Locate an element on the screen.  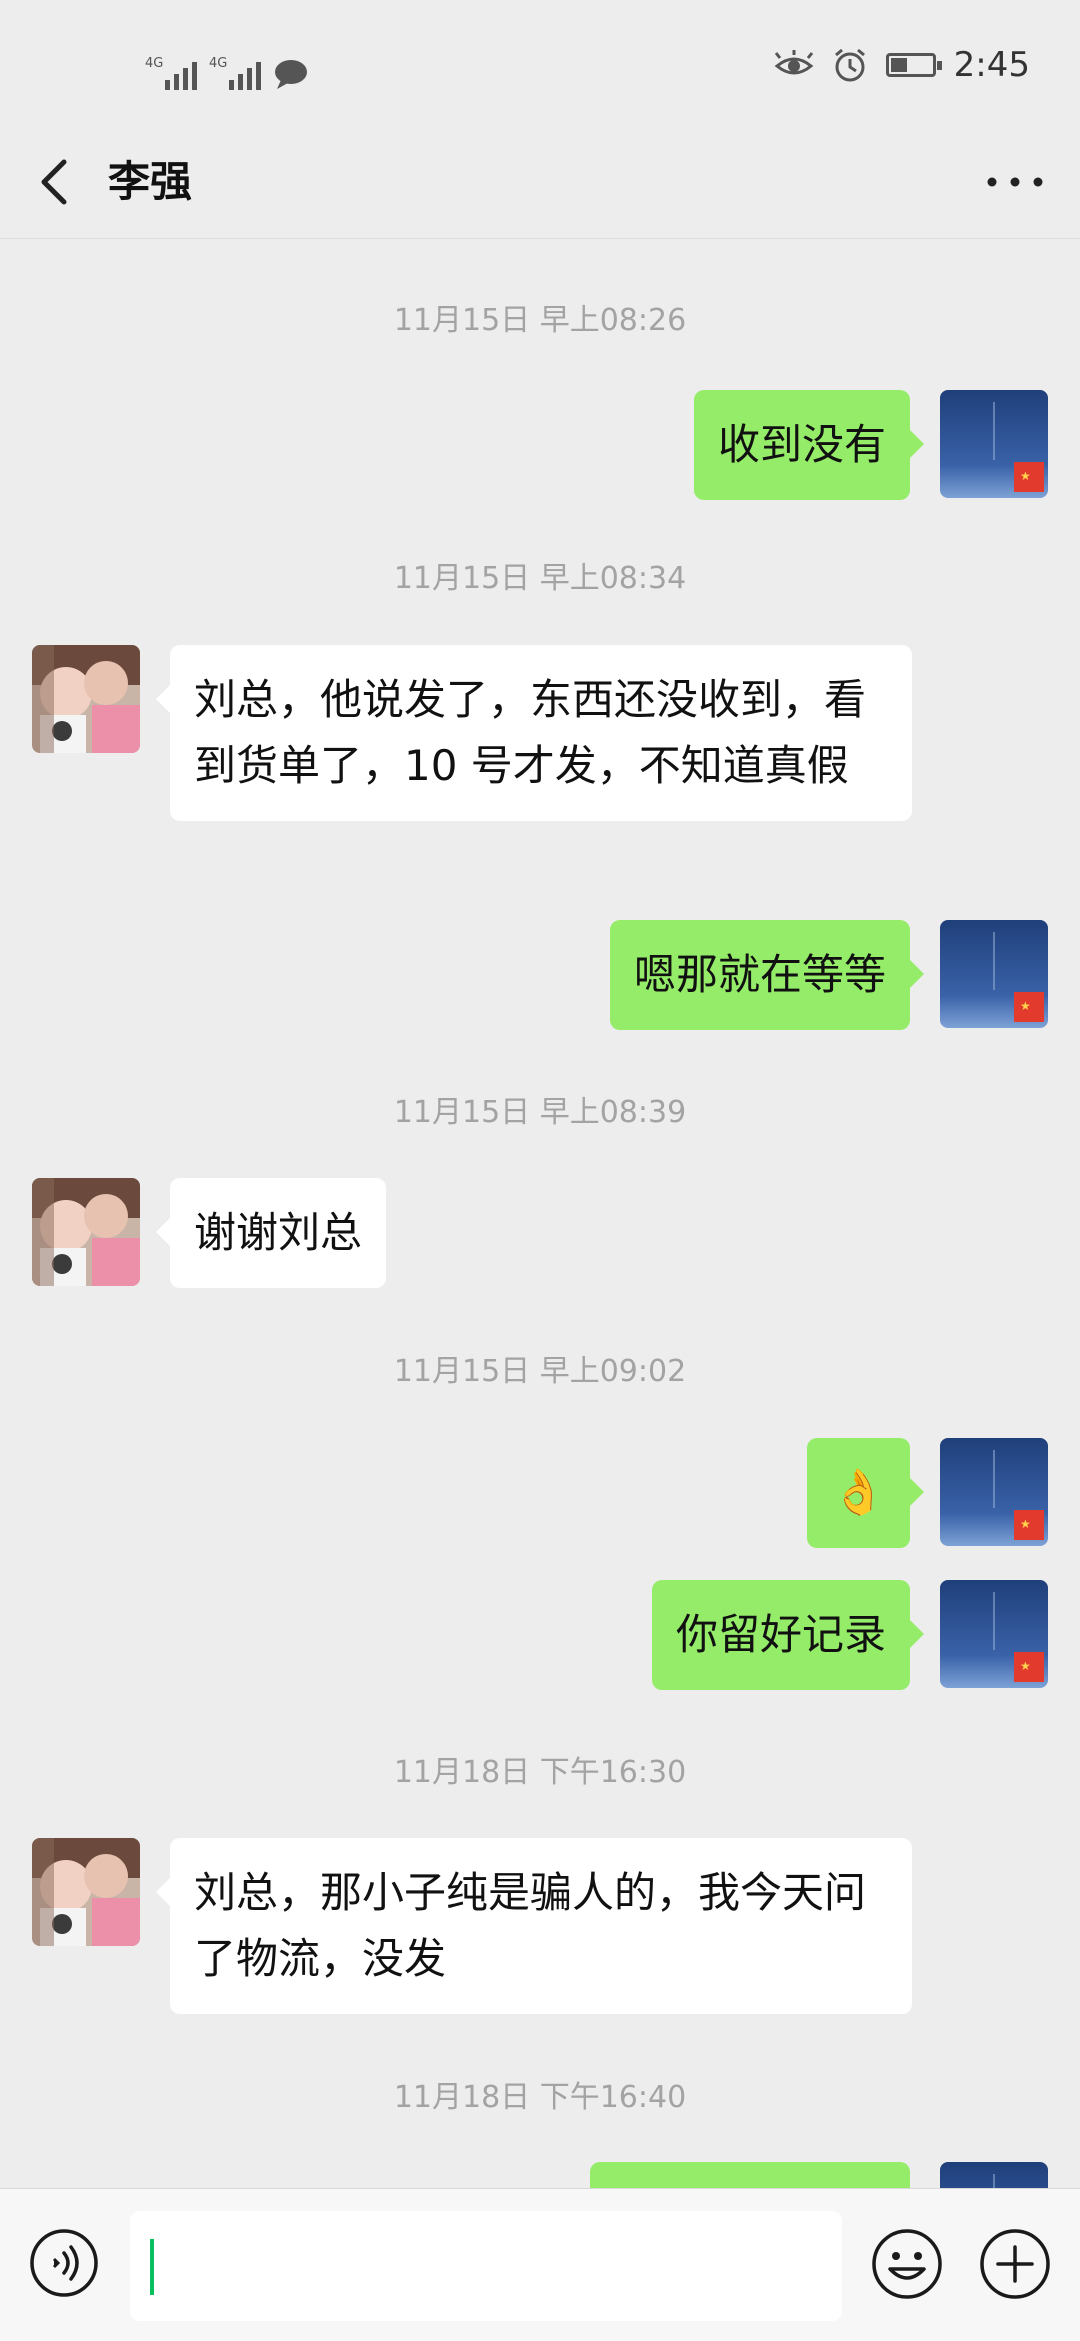
timestamp: 11月15日 早上08:39 is located at coordinates (540, 1112).